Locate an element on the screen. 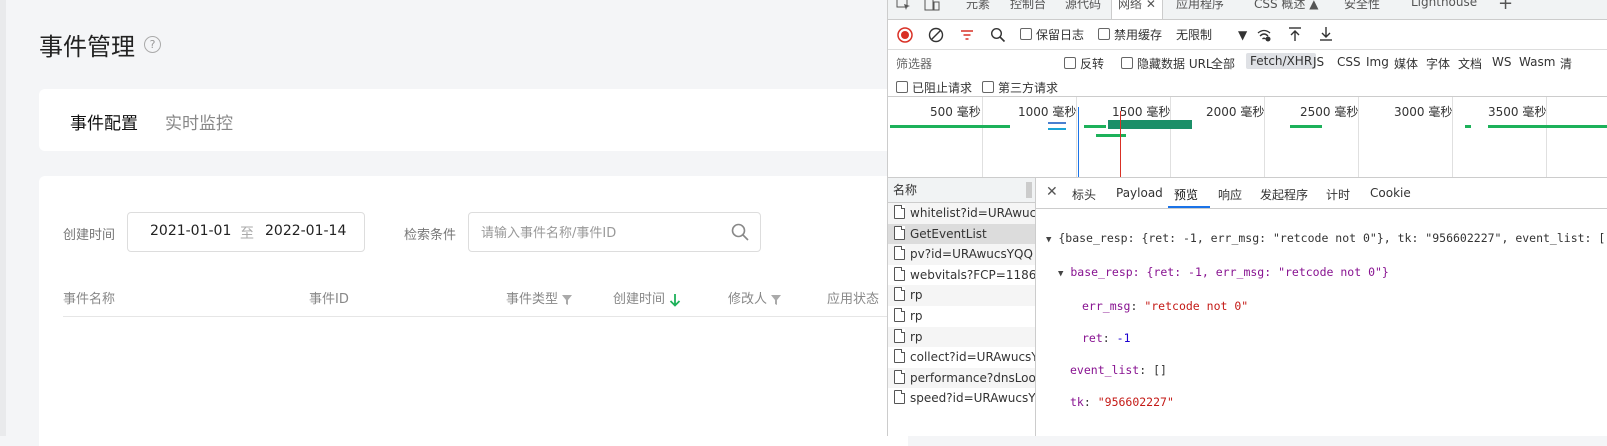 The image size is (1607, 446). type-media: 媒体 is located at coordinates (1406, 63).